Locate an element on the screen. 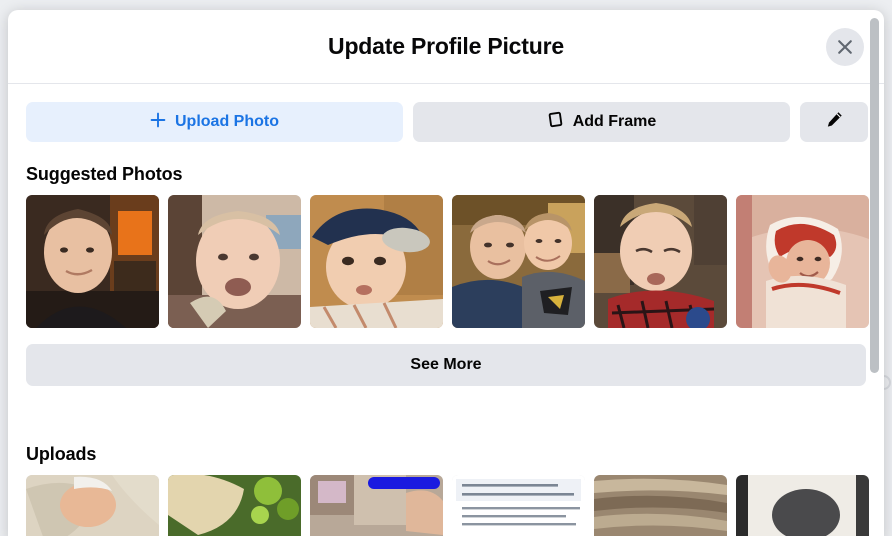 This screenshot has width=892, height=536. uploads-heading: Uploads is located at coordinates (61, 454).